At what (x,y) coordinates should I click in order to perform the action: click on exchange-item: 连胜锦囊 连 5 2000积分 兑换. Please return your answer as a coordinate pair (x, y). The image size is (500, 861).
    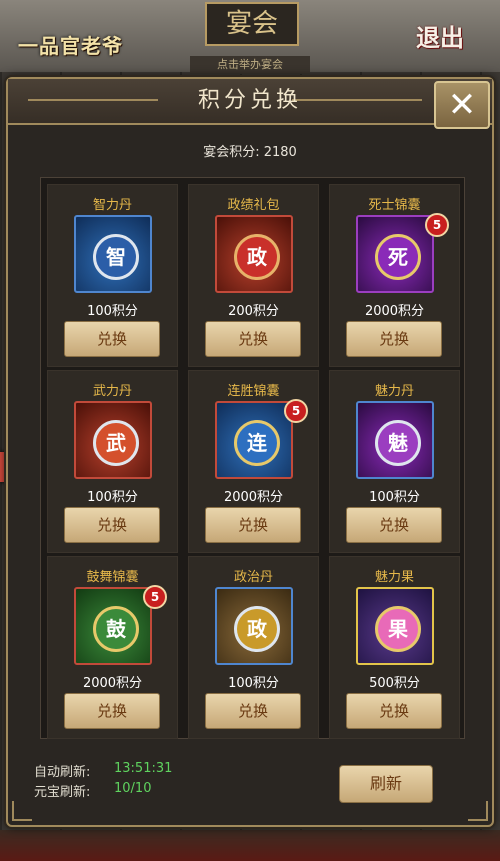
    Looking at the image, I should click on (253, 461).